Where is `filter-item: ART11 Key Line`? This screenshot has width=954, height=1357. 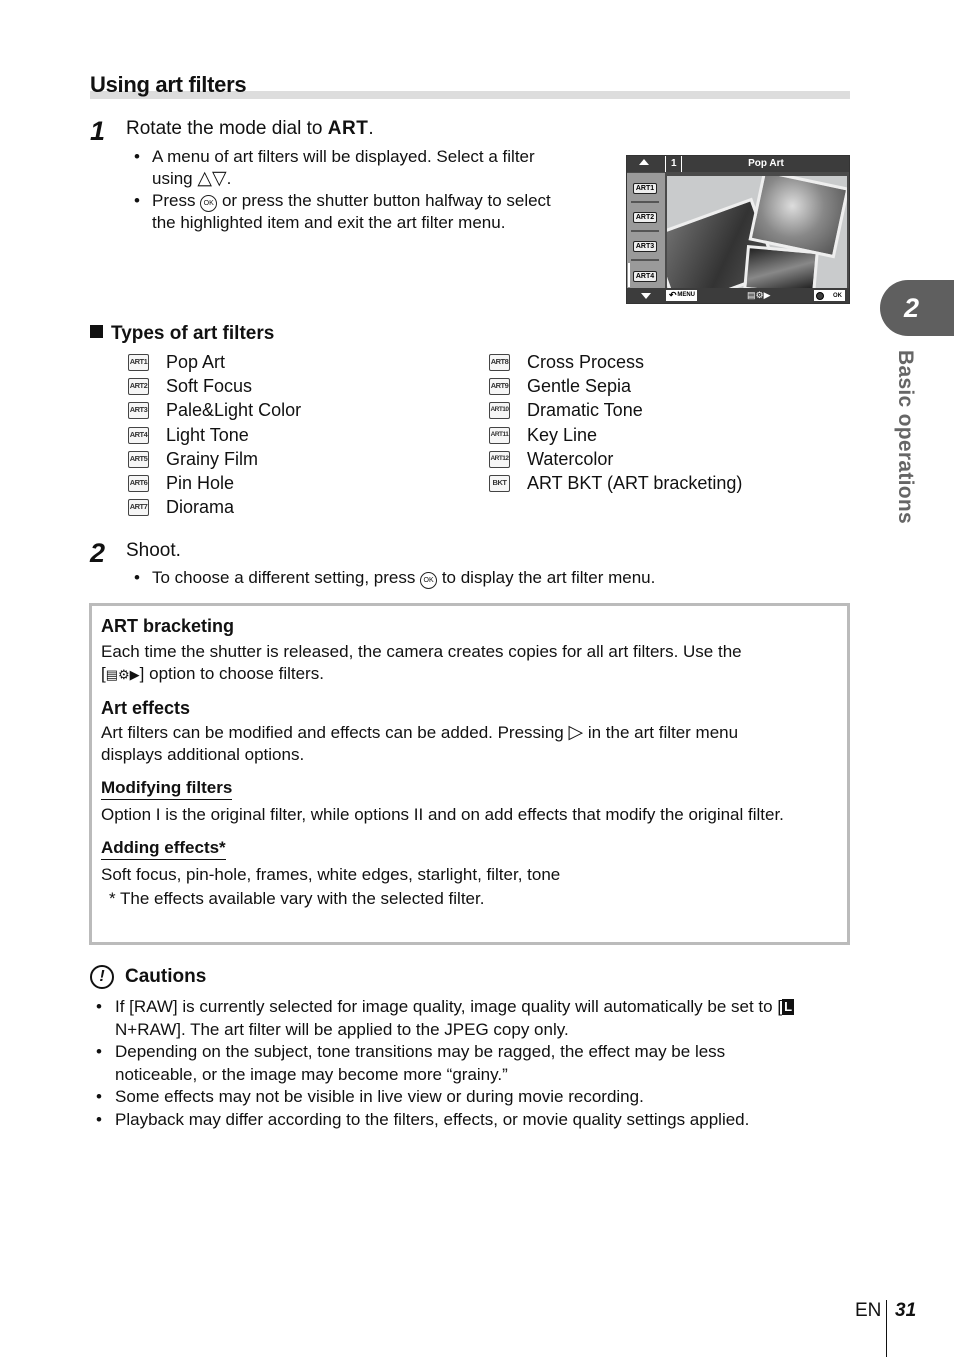
filter-item: ART11 Key Line is located at coordinates (615, 435).